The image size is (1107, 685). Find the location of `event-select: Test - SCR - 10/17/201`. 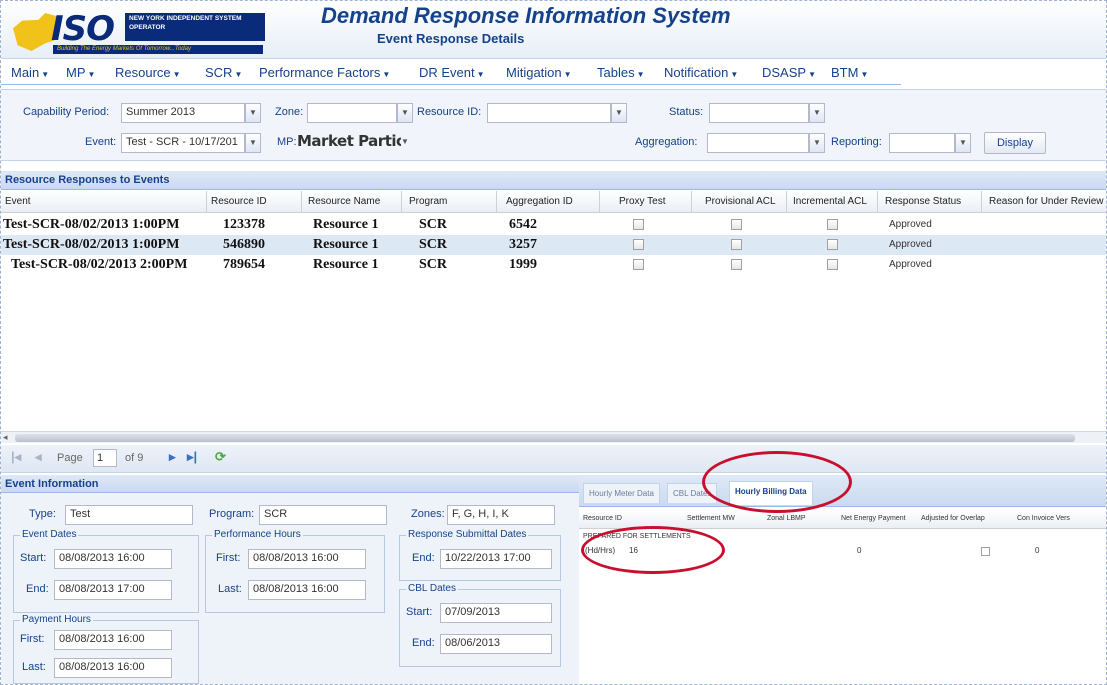

event-select: Test - SCR - 10/17/201 is located at coordinates (183, 143).